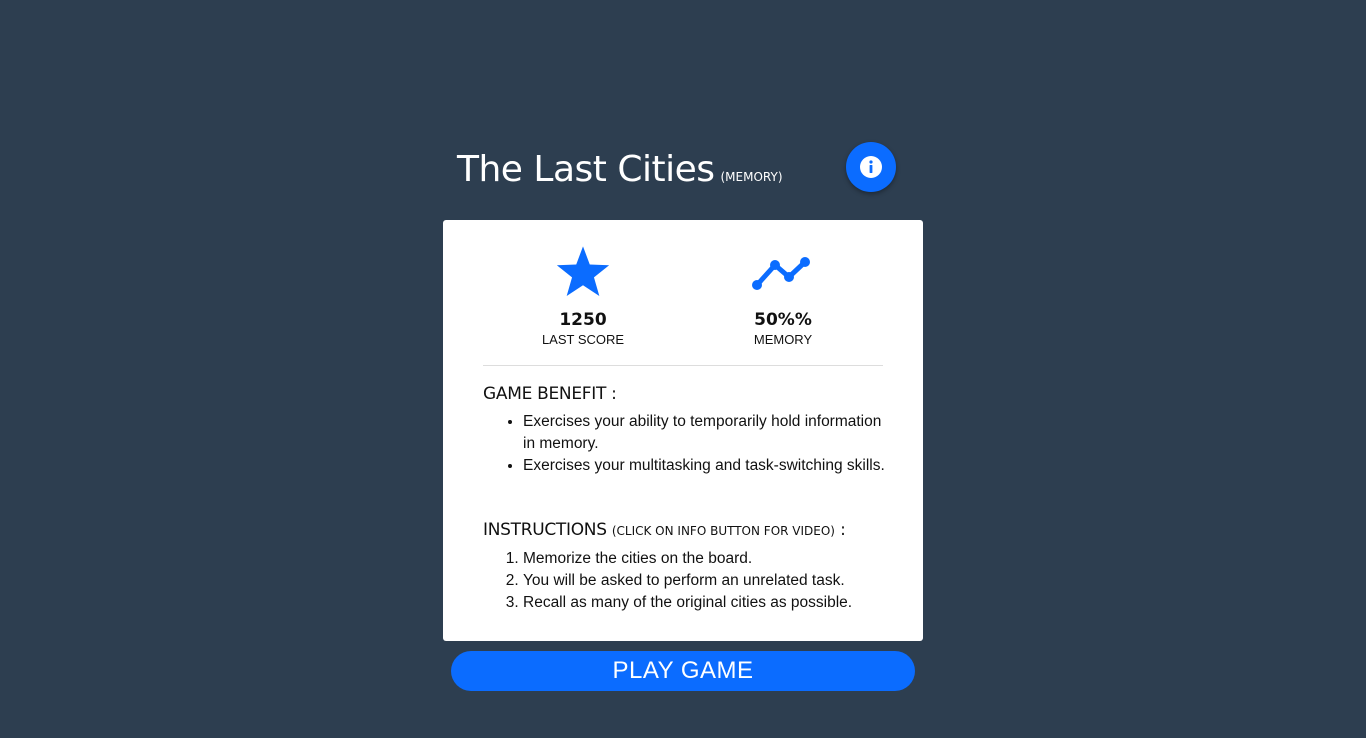  Describe the element at coordinates (723, 531) in the screenshot. I see `instructions-heading-note: (CLICK ON INFO BUTTON FOR VIDEO)` at that location.